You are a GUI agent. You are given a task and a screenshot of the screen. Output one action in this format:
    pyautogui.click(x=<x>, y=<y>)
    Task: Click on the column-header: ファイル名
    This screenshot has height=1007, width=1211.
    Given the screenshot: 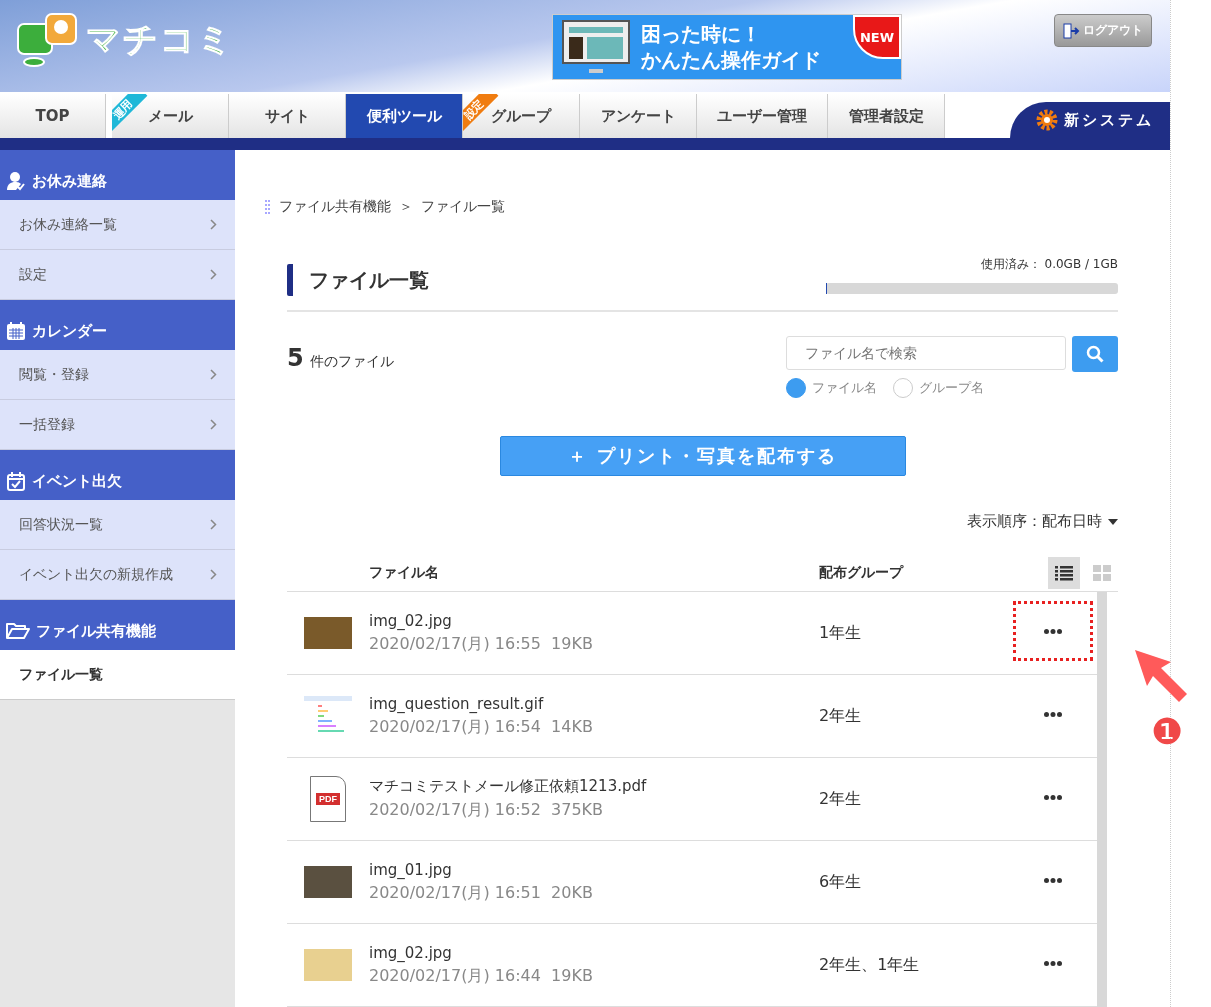 What is the action you would take?
    pyautogui.click(x=404, y=573)
    